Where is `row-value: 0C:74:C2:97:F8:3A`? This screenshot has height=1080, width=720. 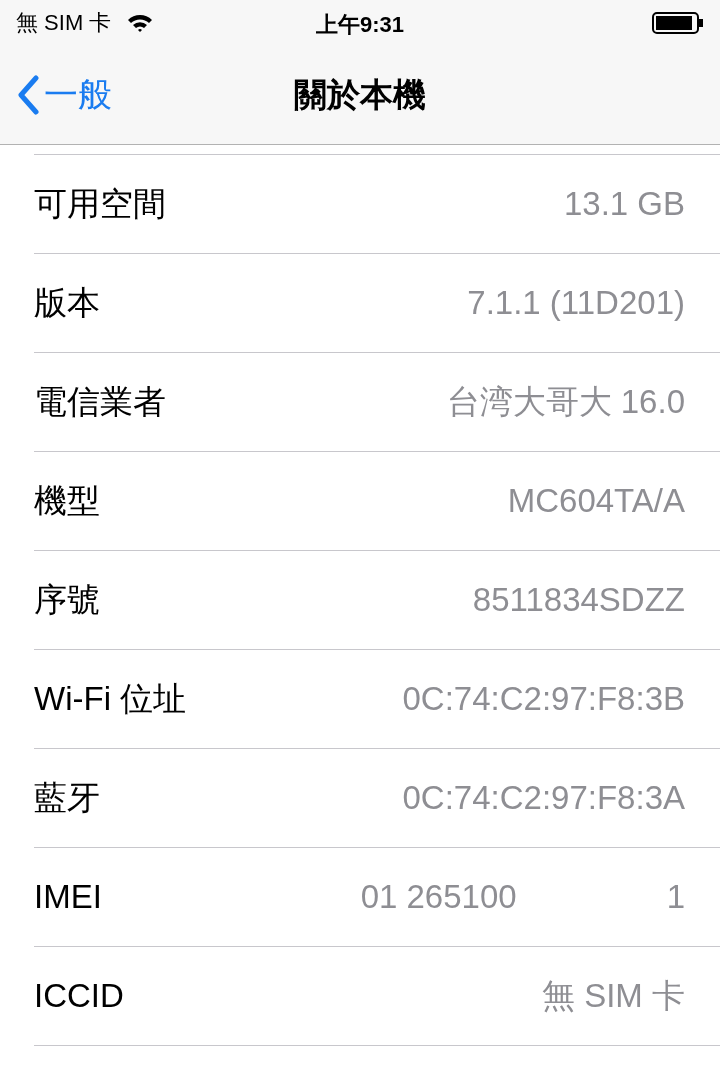
row-value: 0C:74:C2:97:F8:3A is located at coordinates (543, 798).